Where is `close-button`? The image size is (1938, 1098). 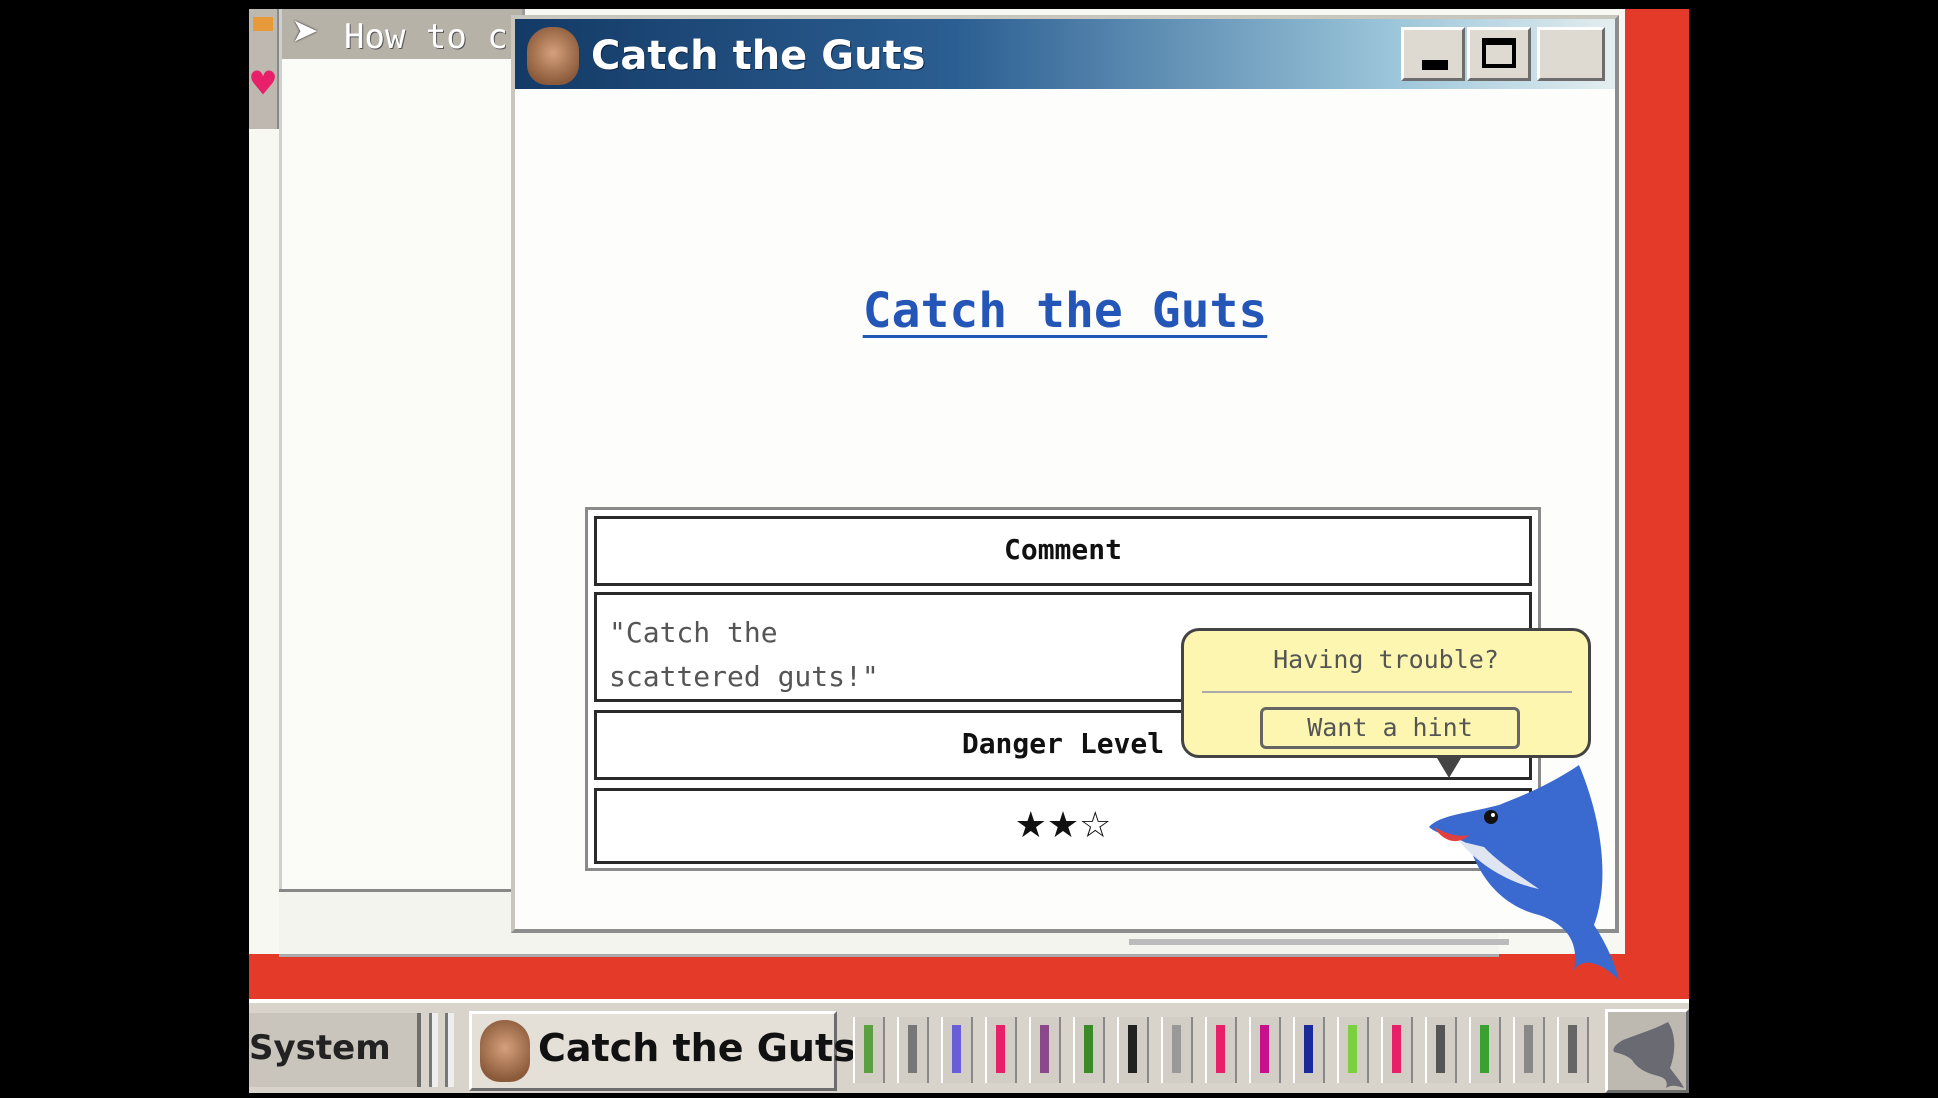 close-button is located at coordinates (1571, 54).